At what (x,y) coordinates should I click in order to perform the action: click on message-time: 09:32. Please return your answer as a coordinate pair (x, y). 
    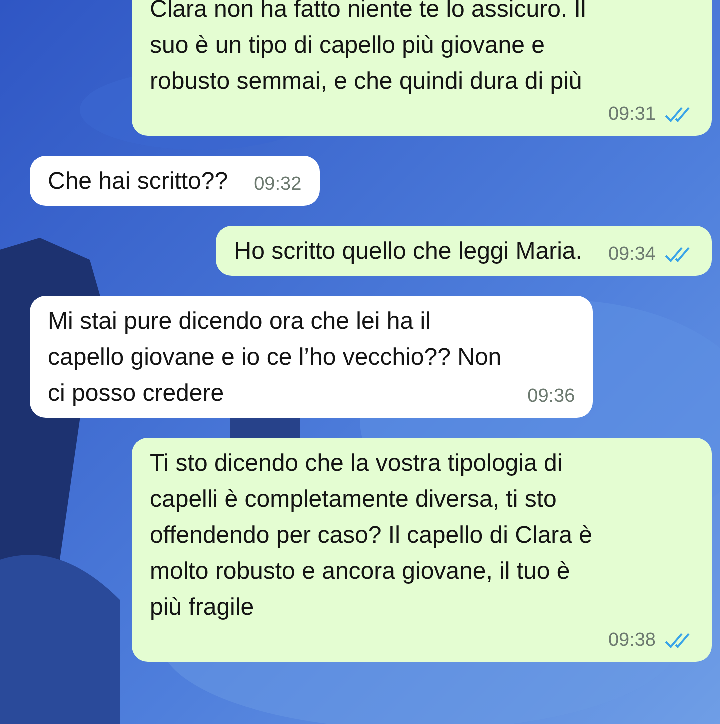
    Looking at the image, I should click on (278, 185).